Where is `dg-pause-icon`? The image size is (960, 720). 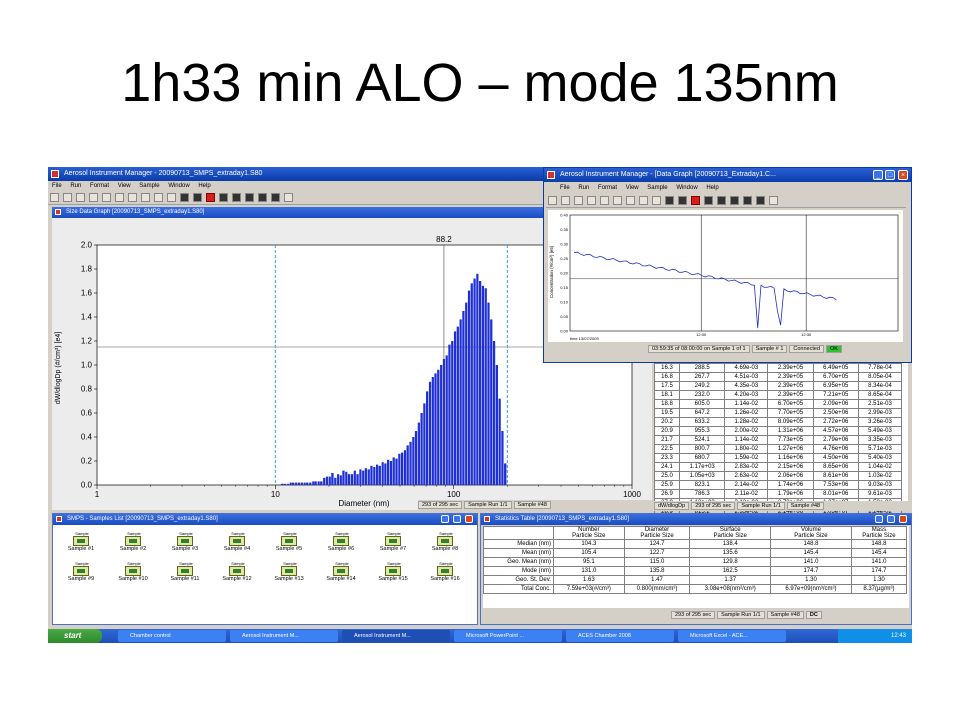
dg-pause-icon is located at coordinates (708, 200).